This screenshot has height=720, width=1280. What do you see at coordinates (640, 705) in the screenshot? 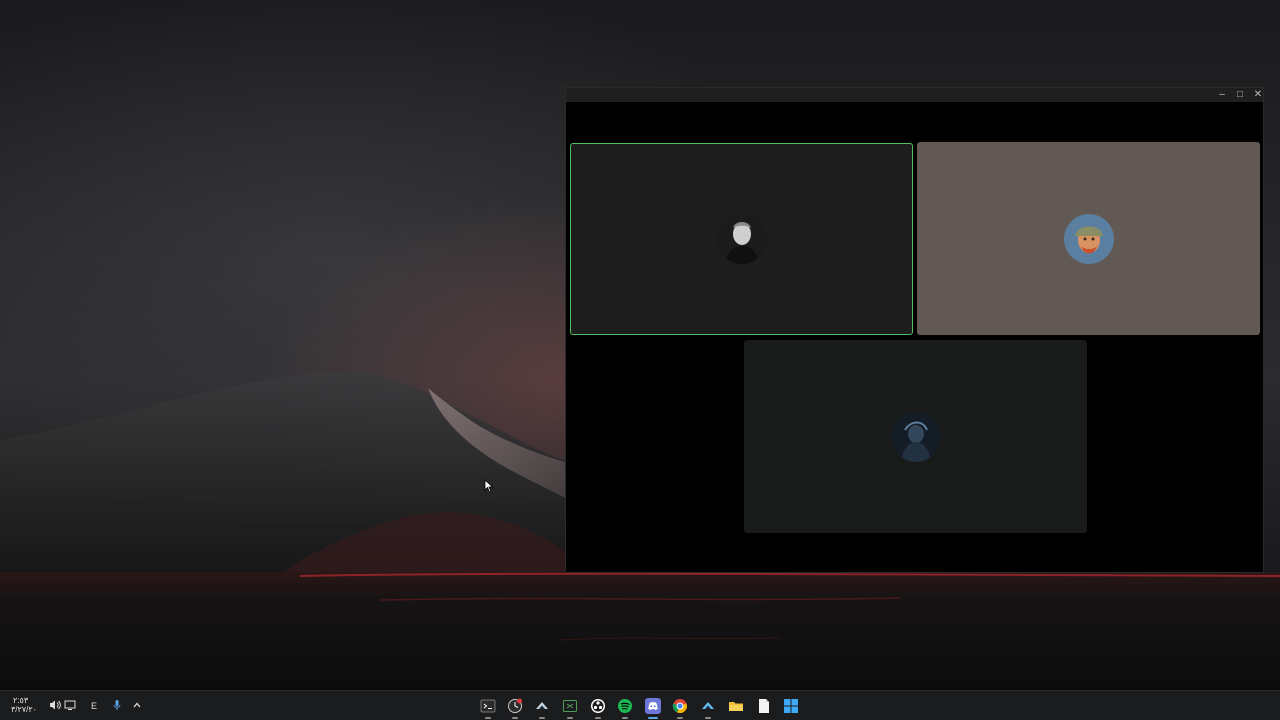
I see `taskbar: ٢:٥٣ ٣/٢٧/٢٠ E` at bounding box center [640, 705].